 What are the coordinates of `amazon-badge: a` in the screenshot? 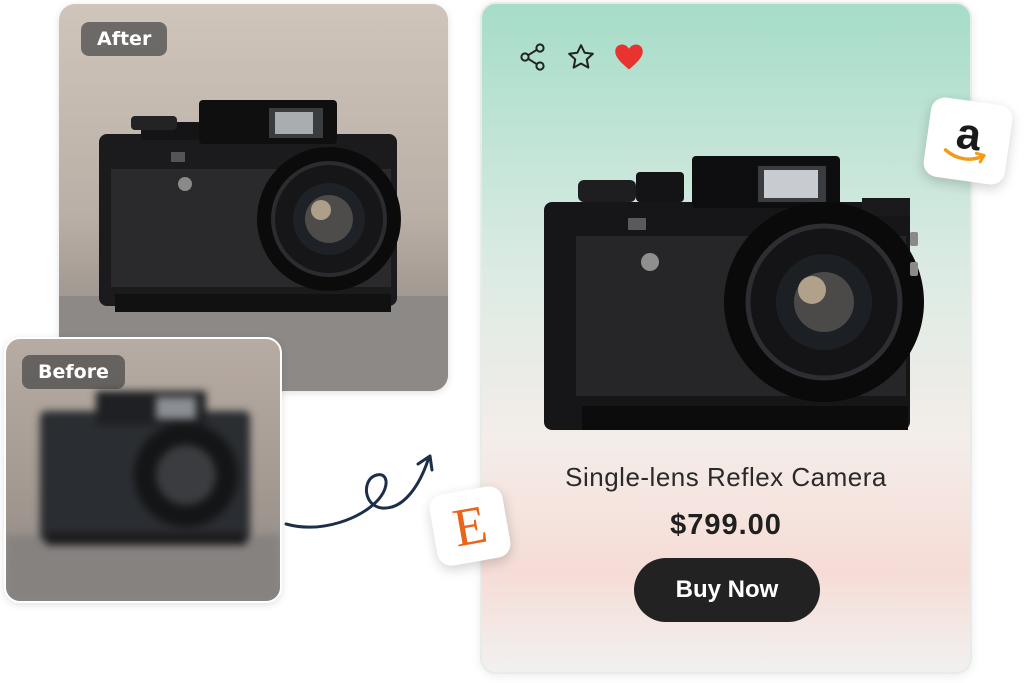 It's located at (968, 141).